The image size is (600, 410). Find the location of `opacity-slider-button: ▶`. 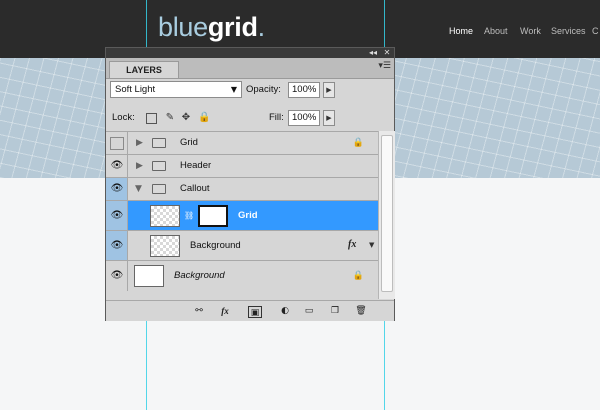

opacity-slider-button: ▶ is located at coordinates (329, 90).